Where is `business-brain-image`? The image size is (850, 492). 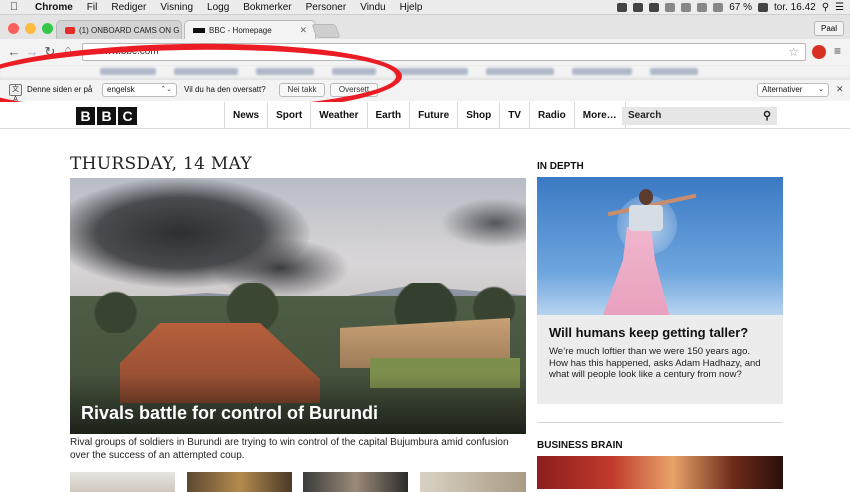 business-brain-image is located at coordinates (660, 472).